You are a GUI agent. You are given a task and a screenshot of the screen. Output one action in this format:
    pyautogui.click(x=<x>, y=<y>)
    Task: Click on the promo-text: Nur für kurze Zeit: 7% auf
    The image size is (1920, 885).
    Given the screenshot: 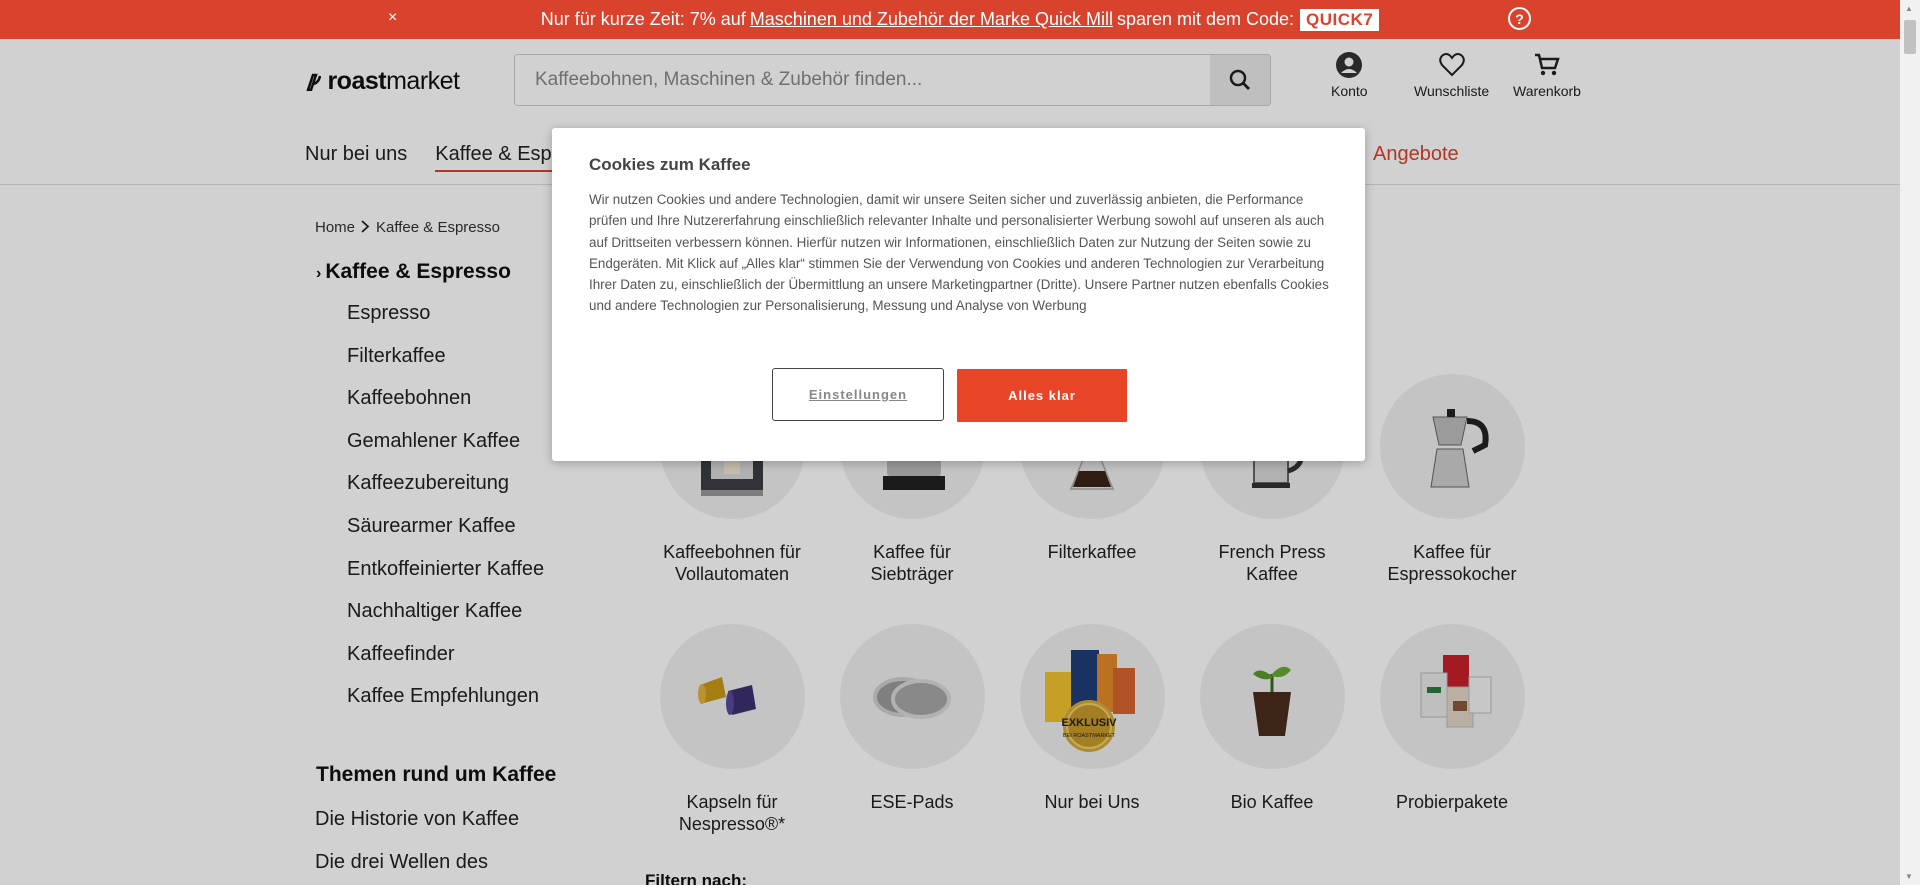 What is the action you would take?
    pyautogui.click(x=643, y=19)
    